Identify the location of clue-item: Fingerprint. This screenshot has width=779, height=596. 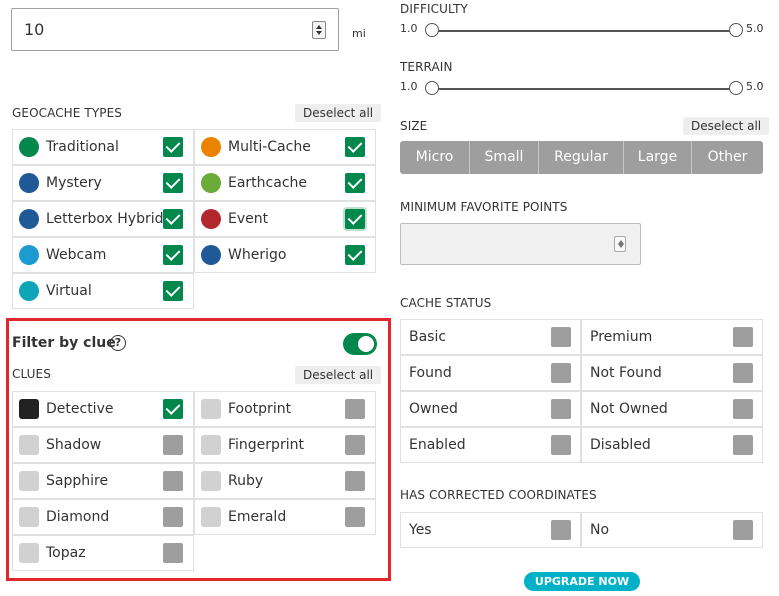
(285, 445).